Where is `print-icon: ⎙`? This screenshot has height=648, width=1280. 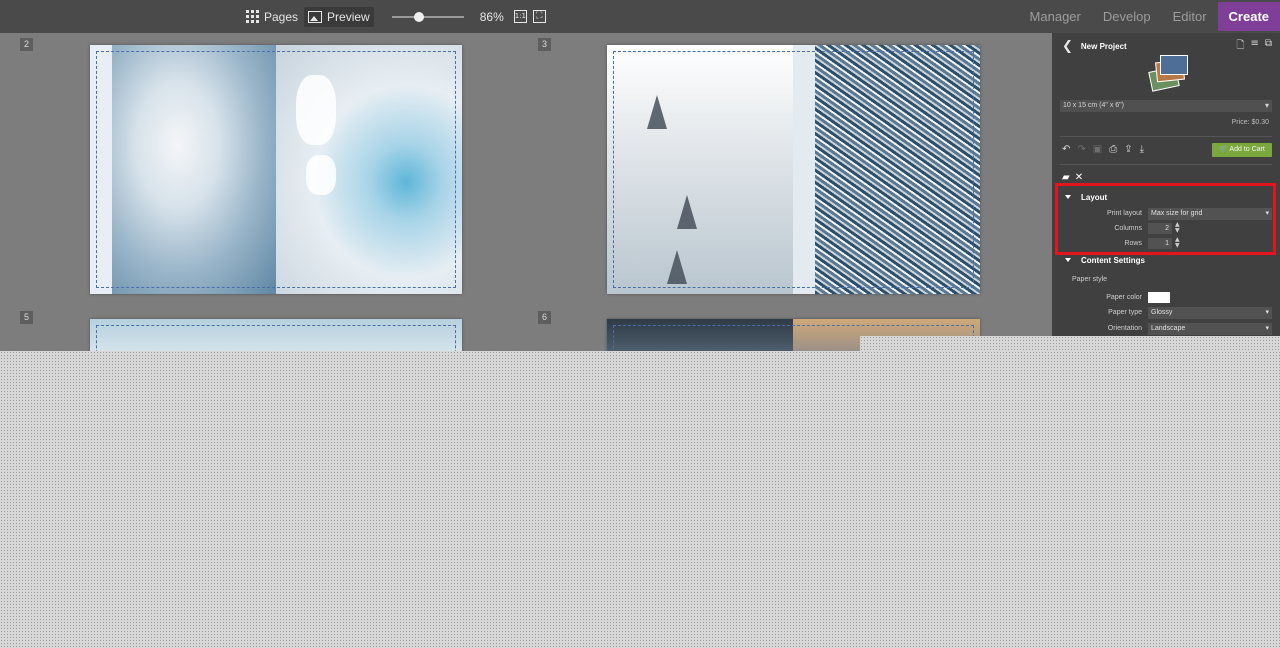
print-icon: ⎙ is located at coordinates (1113, 149).